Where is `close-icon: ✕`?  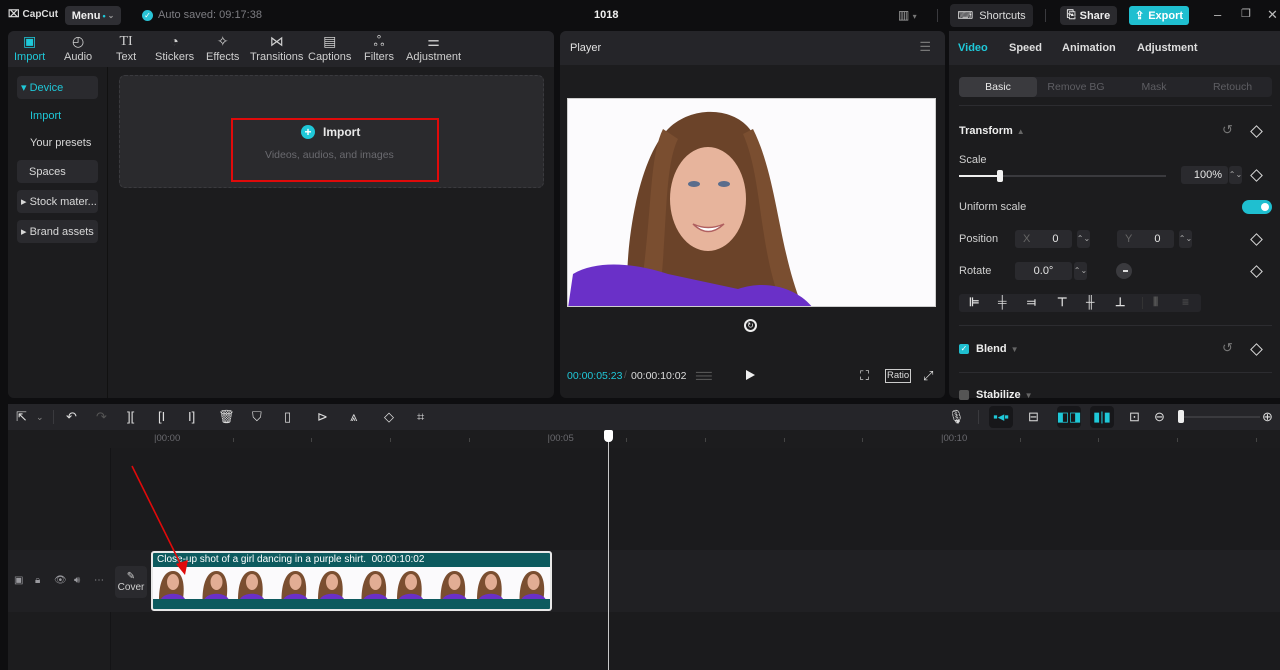
close-icon: ✕ is located at coordinates (1272, 15).